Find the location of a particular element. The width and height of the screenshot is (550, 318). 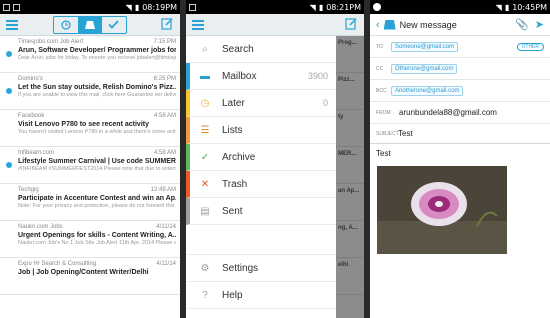

compose-title: New message is located at coordinates (428, 24).